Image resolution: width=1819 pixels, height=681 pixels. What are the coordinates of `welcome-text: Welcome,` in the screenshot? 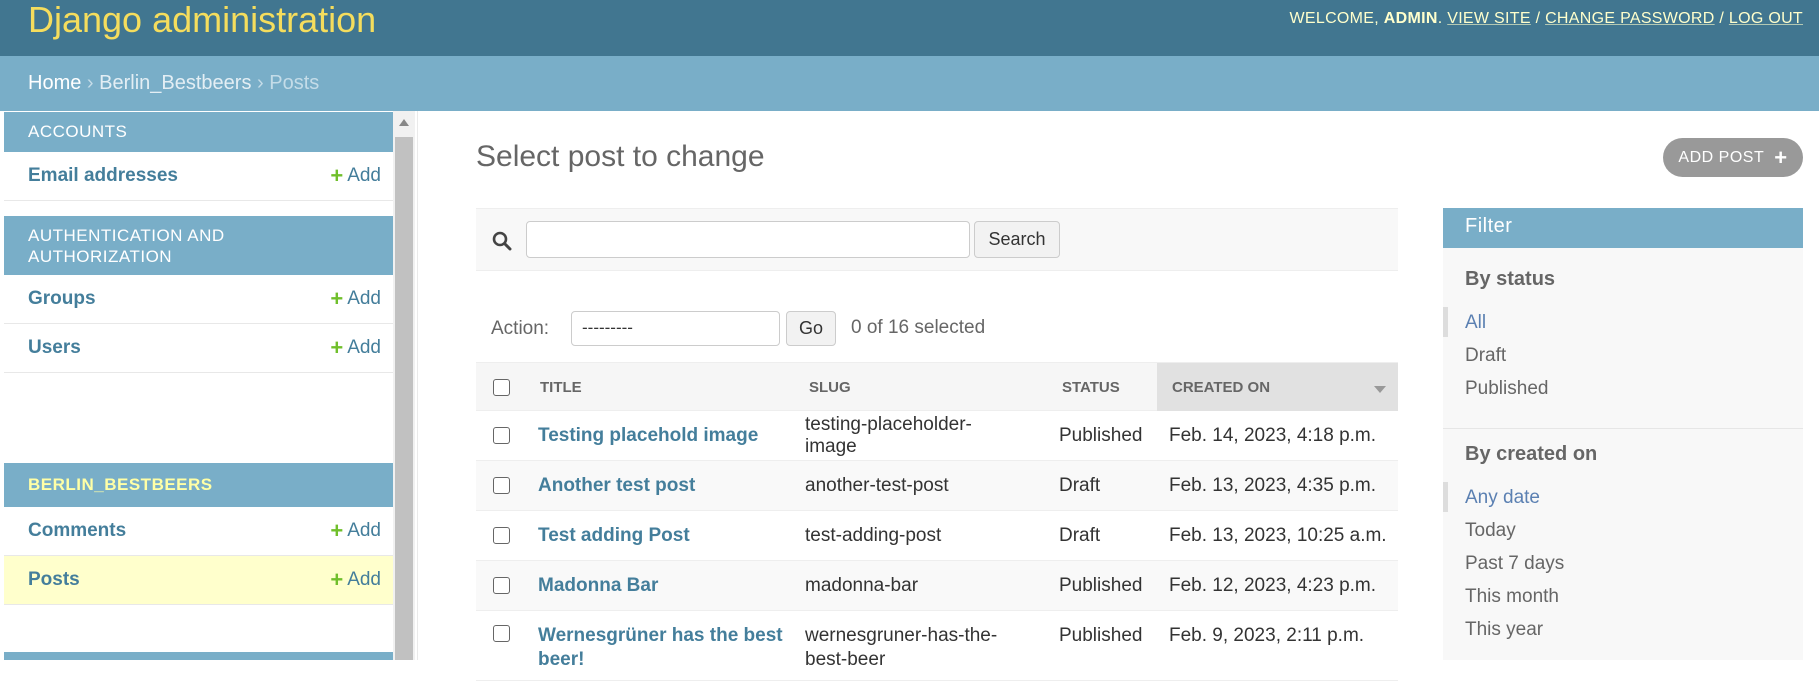 It's located at (1334, 18).